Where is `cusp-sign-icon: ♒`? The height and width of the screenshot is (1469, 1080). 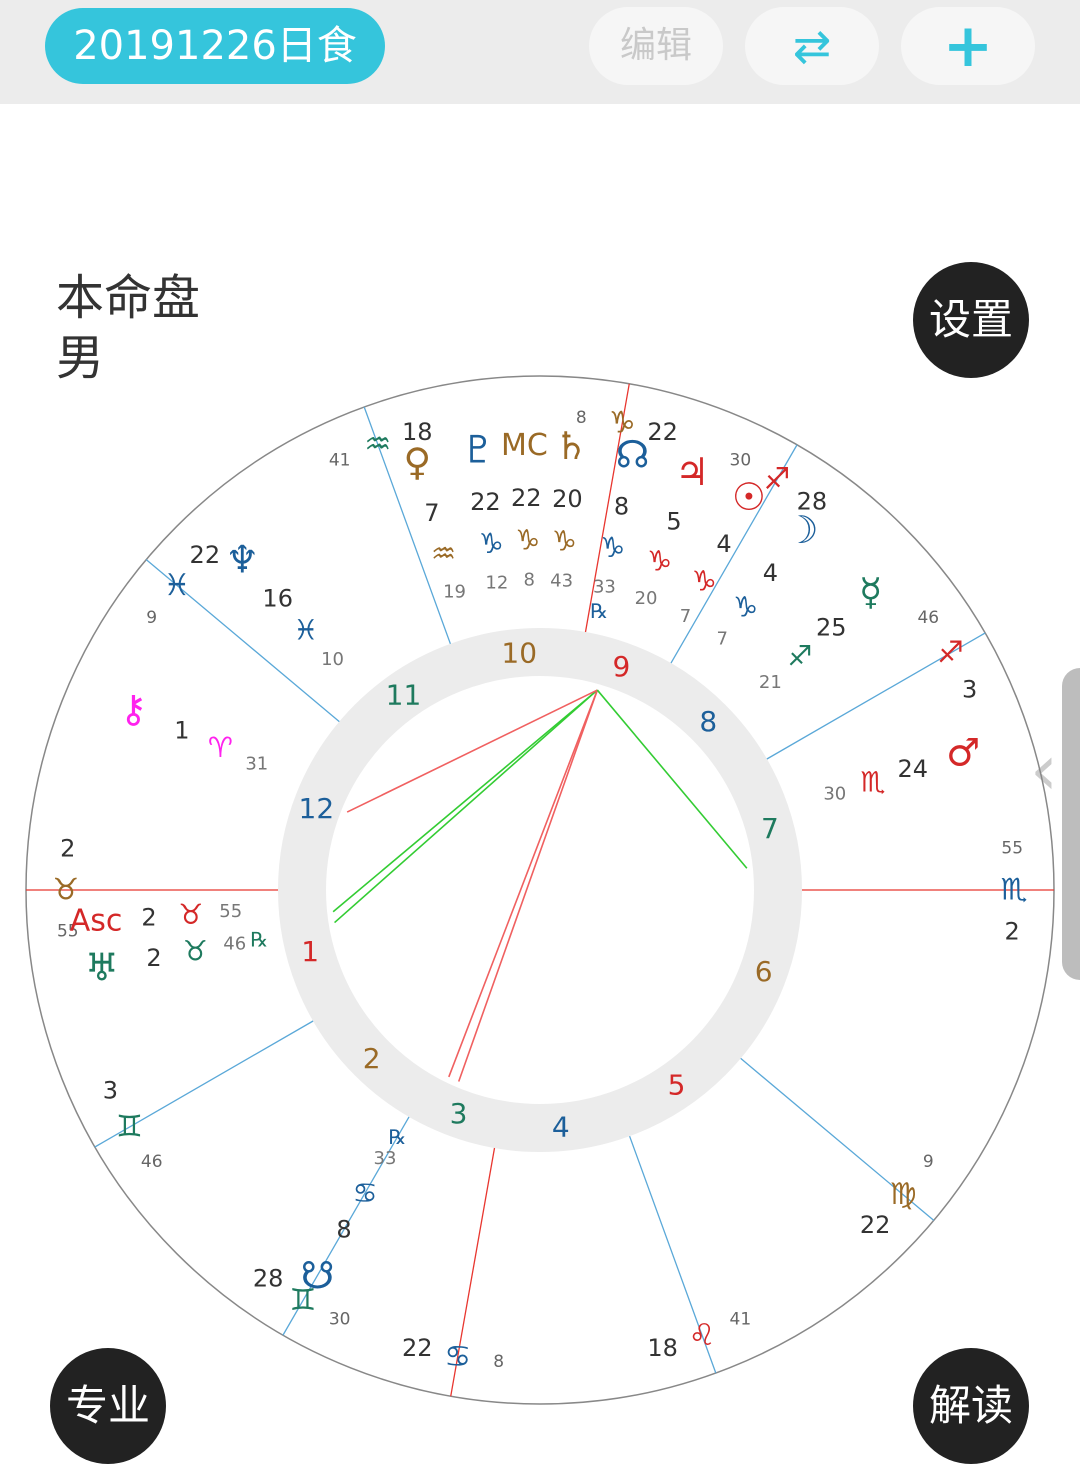 cusp-sign-icon: ♒ is located at coordinates (377, 444).